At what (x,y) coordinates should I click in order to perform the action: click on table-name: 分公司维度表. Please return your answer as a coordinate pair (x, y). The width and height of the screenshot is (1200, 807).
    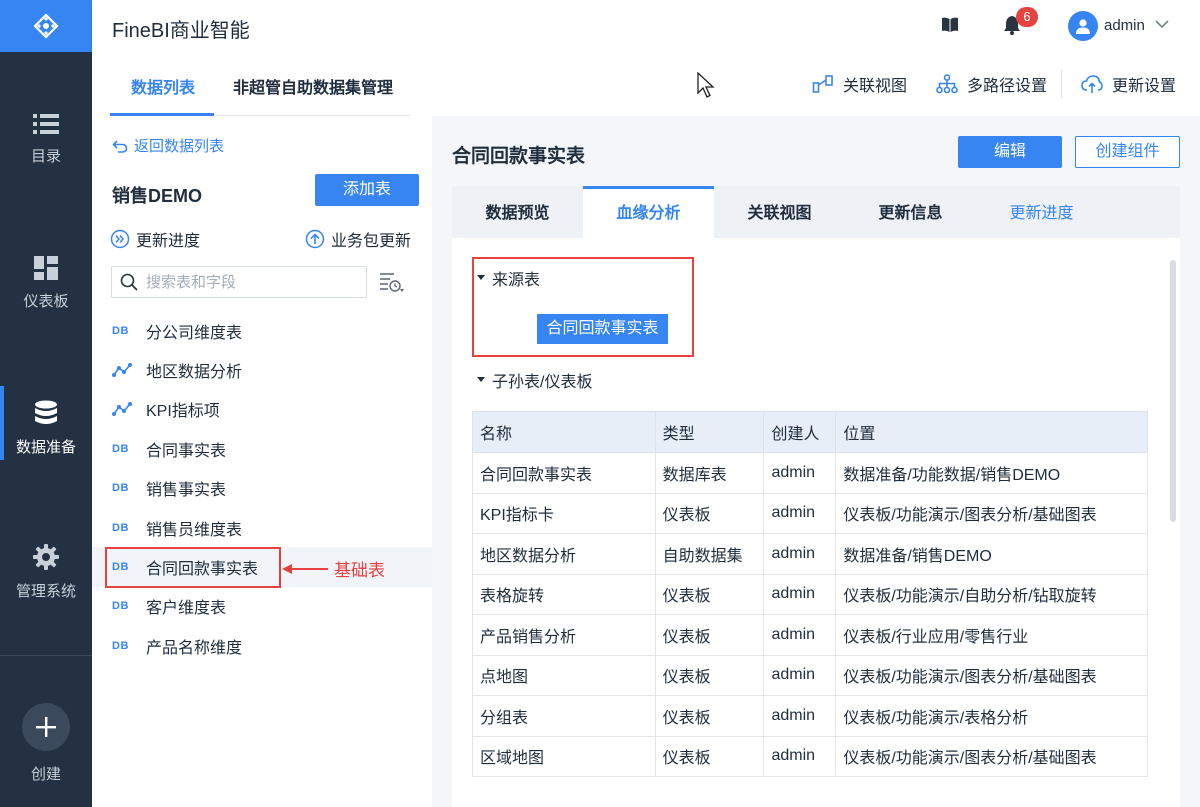
    Looking at the image, I should click on (194, 333).